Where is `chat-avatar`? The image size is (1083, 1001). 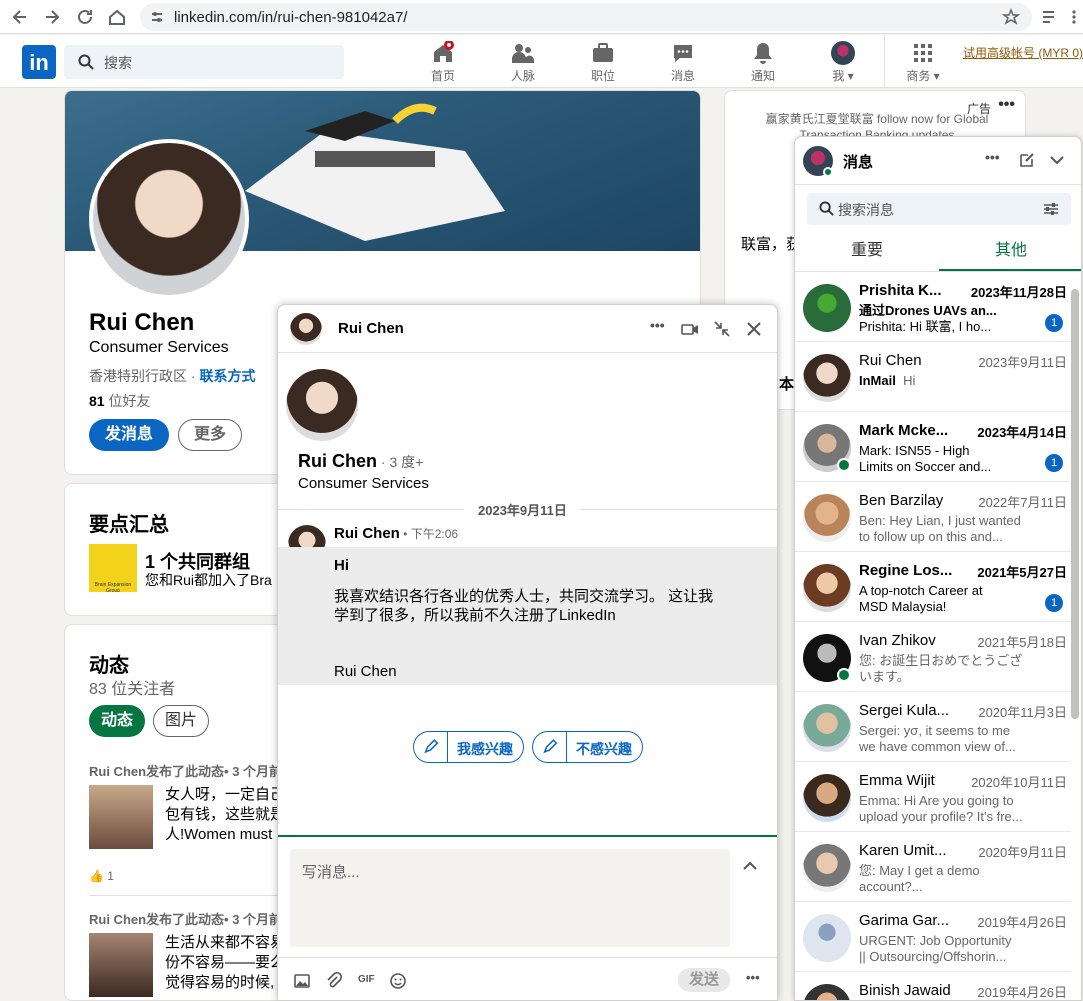 chat-avatar is located at coordinates (306, 329).